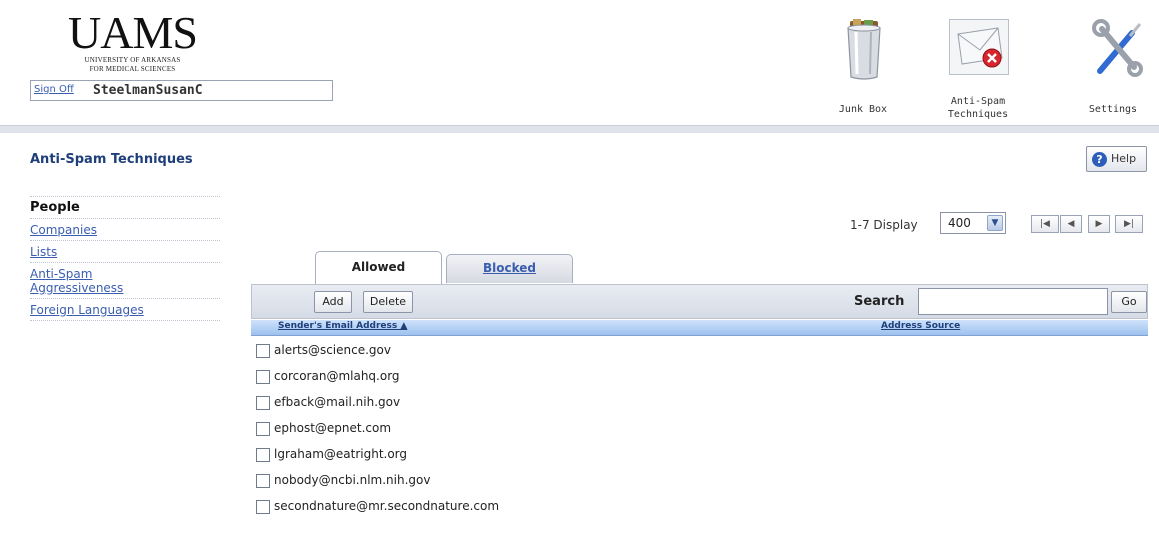 The image size is (1159, 542). What do you see at coordinates (579, 129) in the screenshot?
I see `header-divider` at bounding box center [579, 129].